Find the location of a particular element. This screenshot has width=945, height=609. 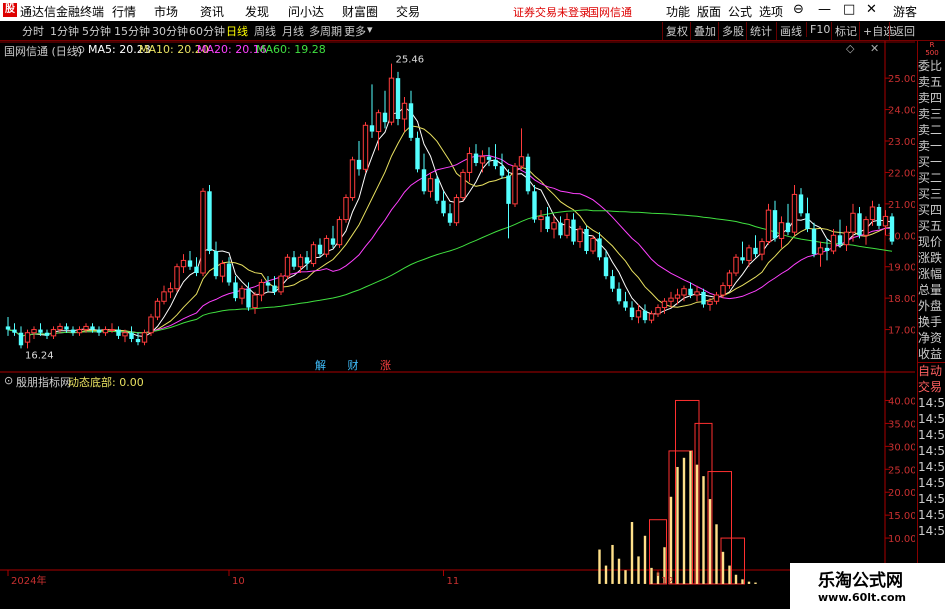

menu-wealth-circle: 财富圈 is located at coordinates (360, 11).